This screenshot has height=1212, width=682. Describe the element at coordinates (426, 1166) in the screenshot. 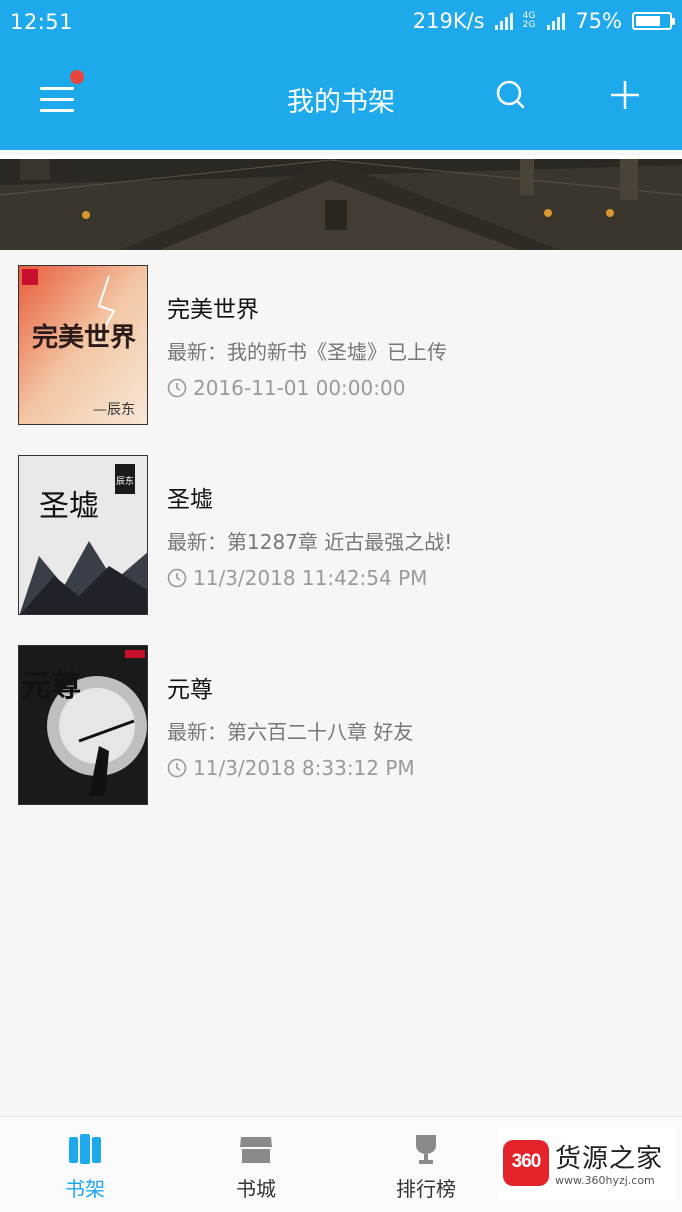

I see `tab-ranking: 排行榜` at that location.